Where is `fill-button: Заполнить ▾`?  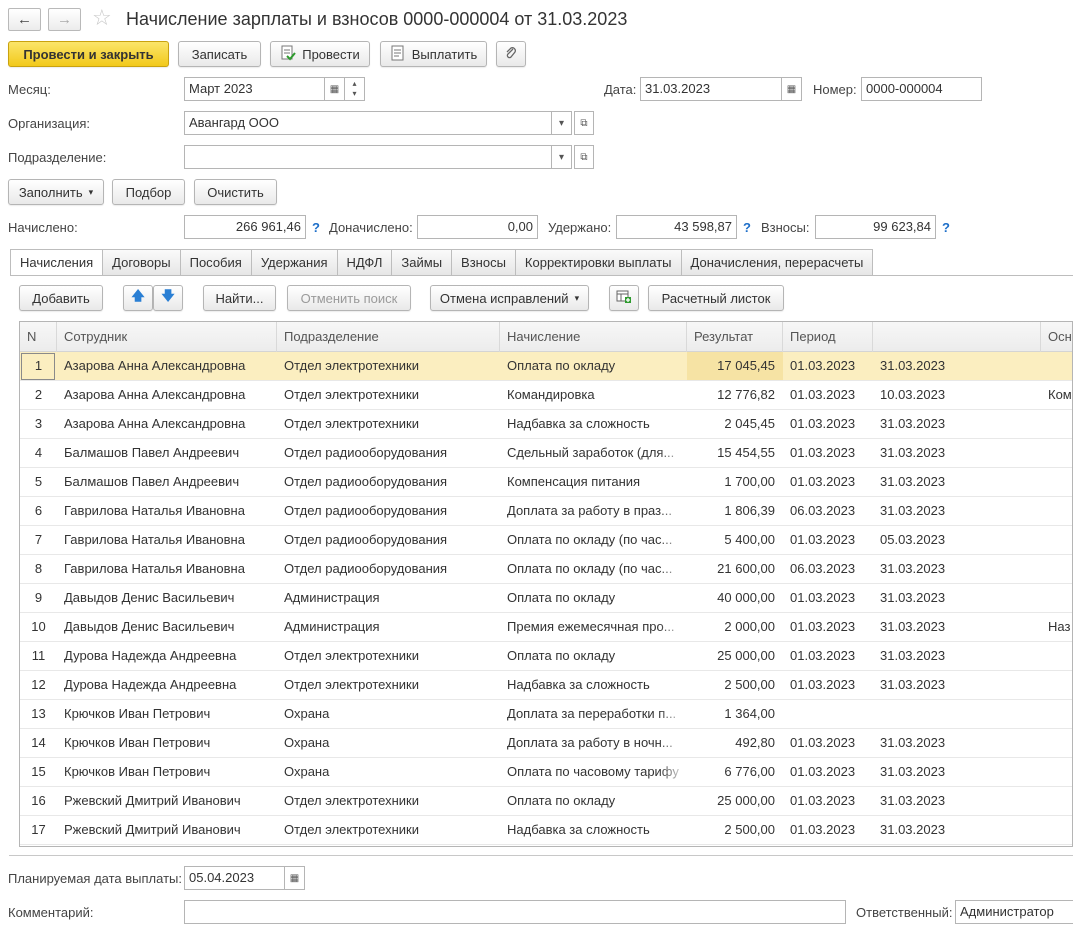
fill-button: Заполнить ▾ is located at coordinates (56, 192).